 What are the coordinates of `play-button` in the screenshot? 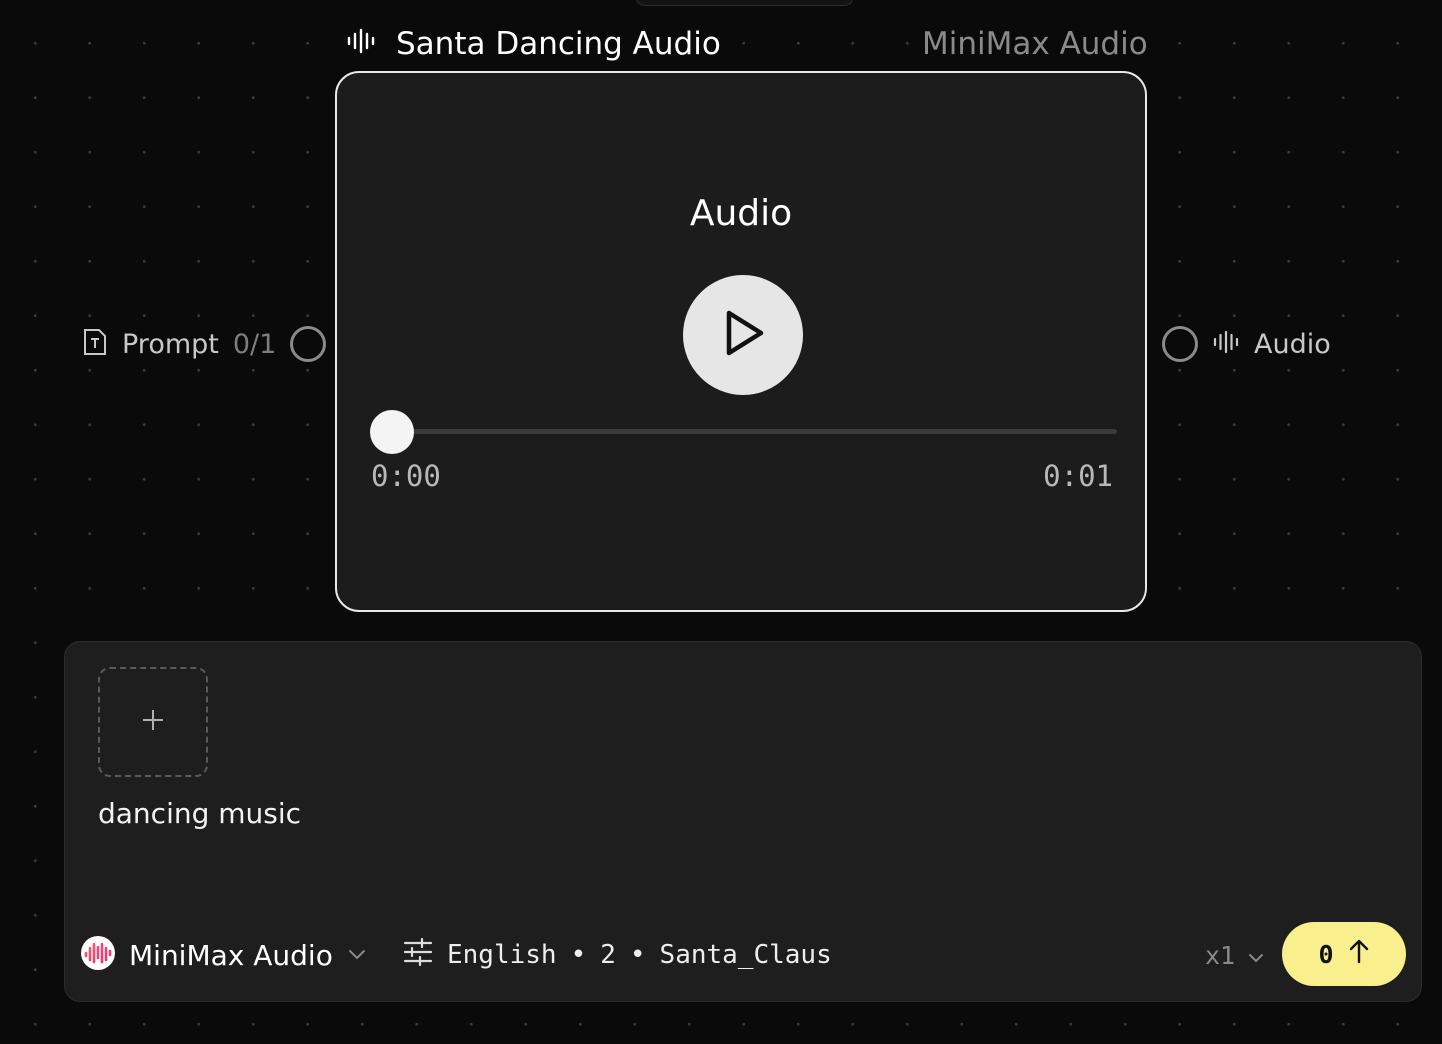 It's located at (743, 335).